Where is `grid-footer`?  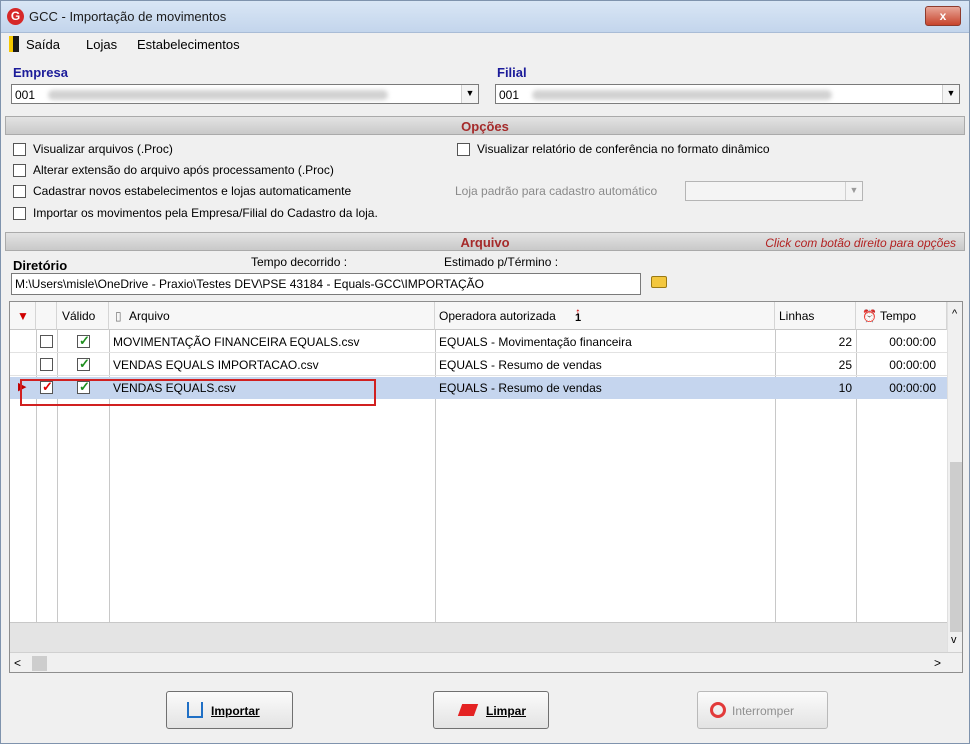 grid-footer is located at coordinates (478, 637).